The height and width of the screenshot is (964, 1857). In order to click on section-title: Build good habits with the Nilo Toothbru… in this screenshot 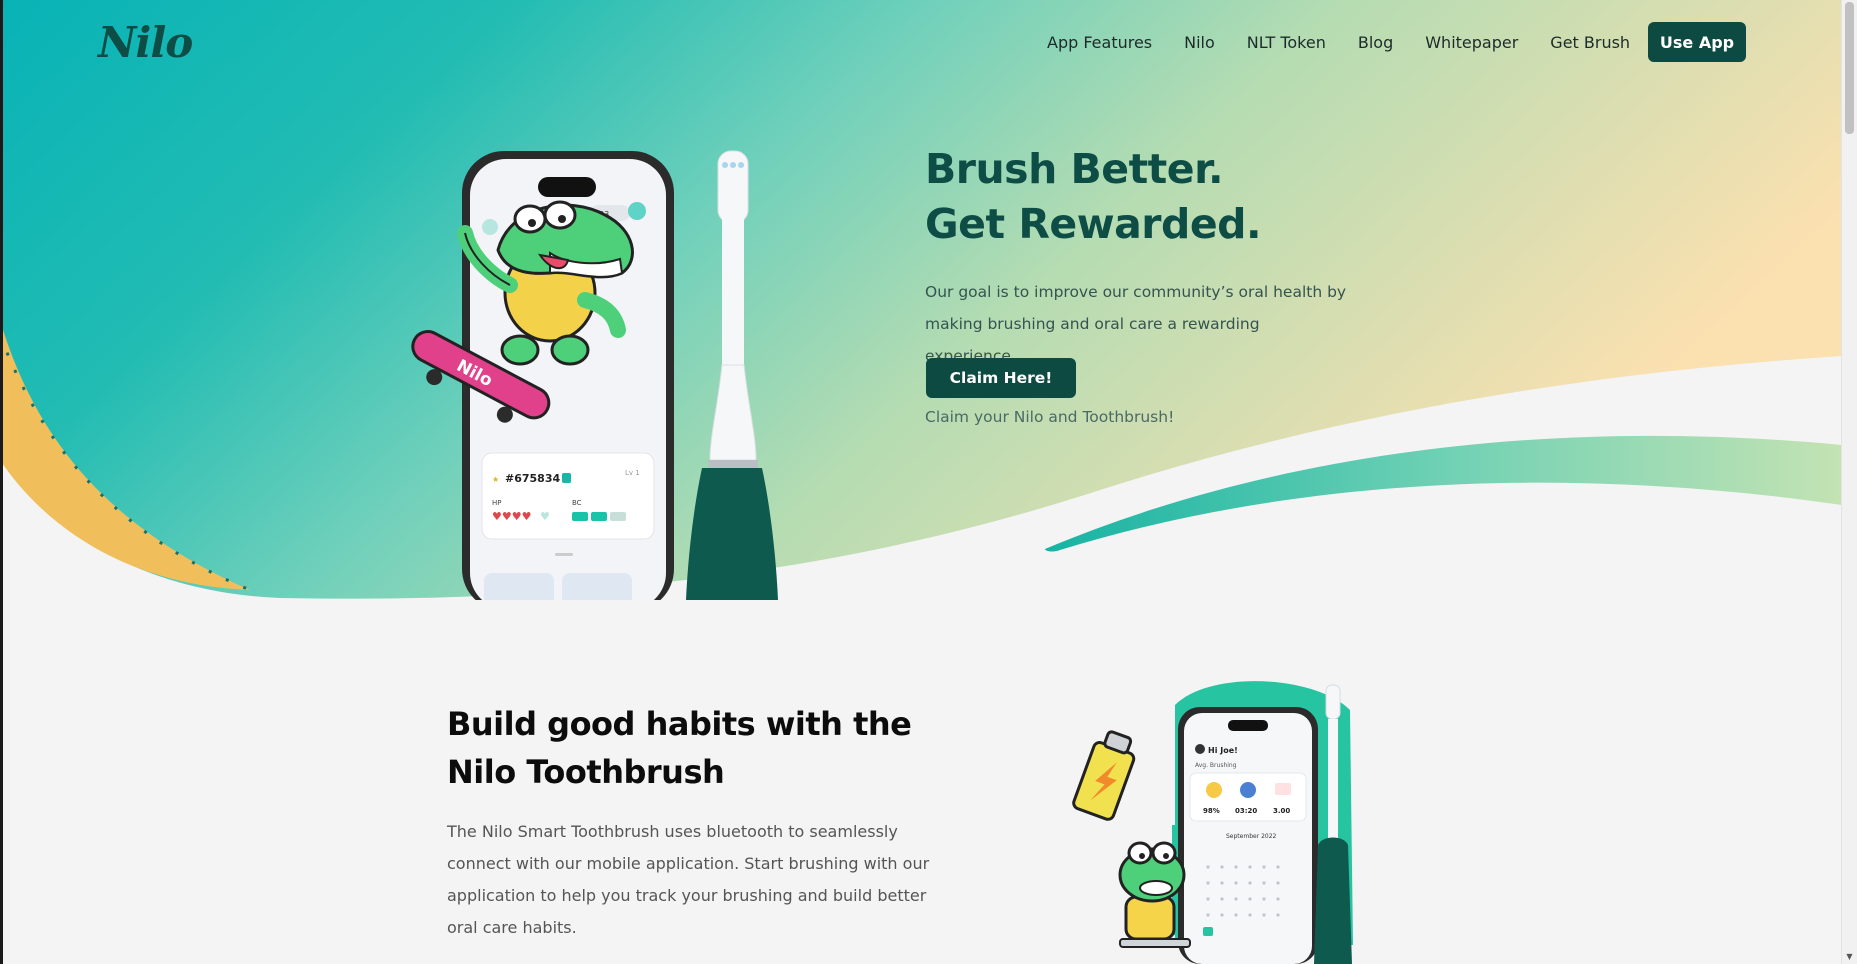, I will do `click(679, 748)`.